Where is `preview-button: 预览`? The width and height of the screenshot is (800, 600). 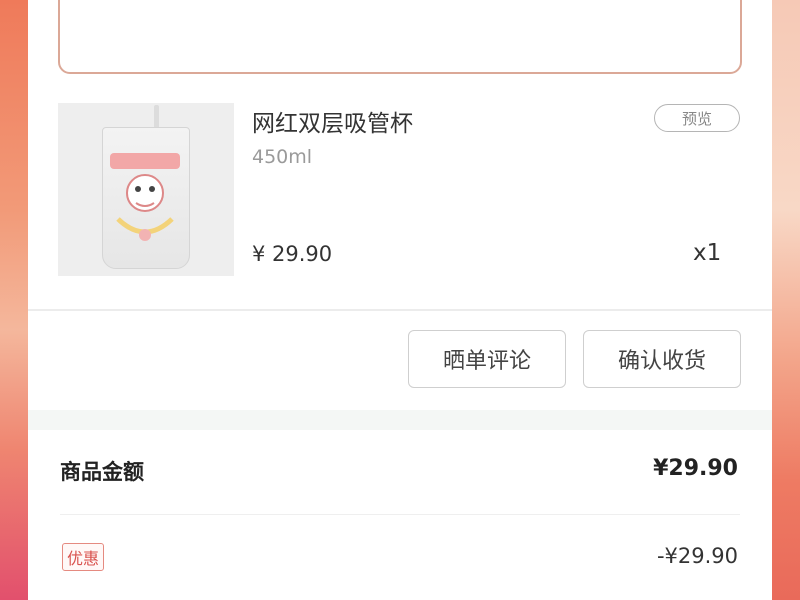 preview-button: 预览 is located at coordinates (697, 118).